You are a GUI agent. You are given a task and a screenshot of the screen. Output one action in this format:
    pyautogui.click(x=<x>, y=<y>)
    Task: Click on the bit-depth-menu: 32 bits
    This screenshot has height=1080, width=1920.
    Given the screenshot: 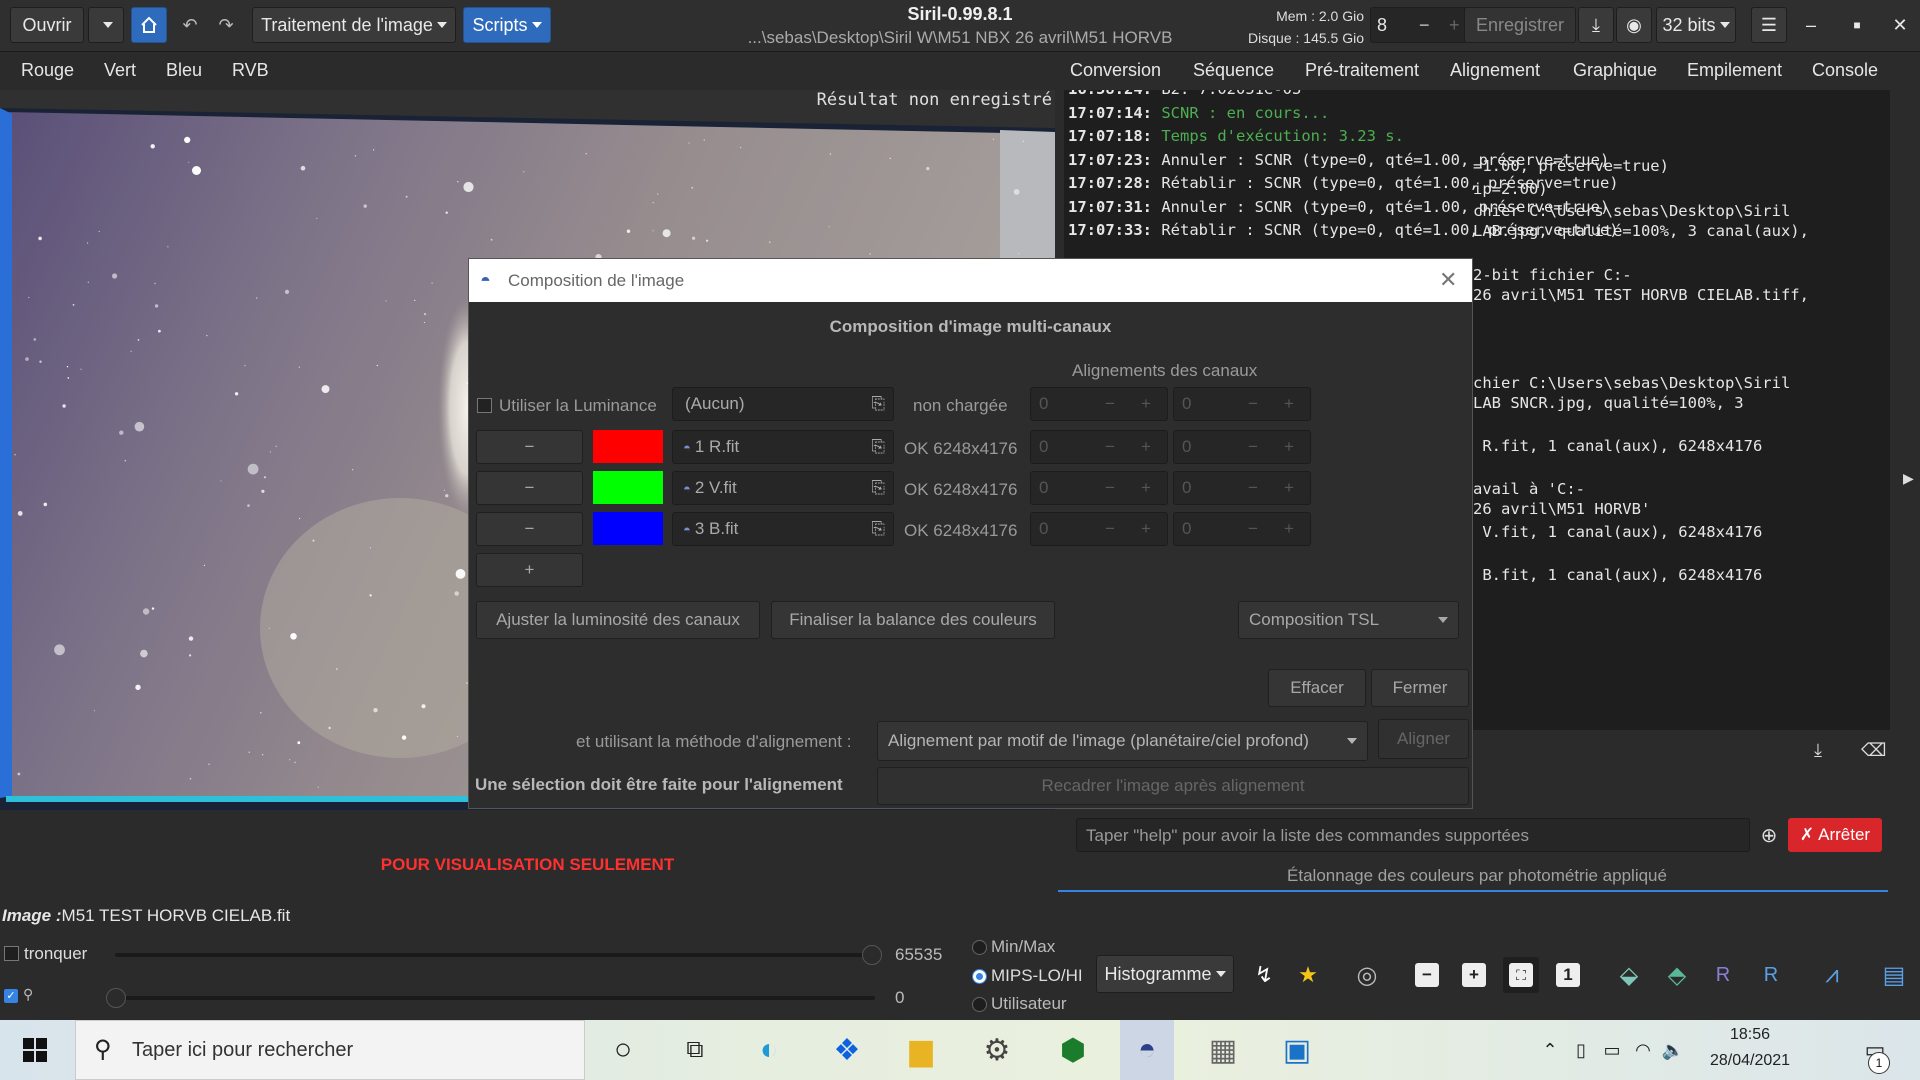 What is the action you would take?
    pyautogui.click(x=1696, y=25)
    